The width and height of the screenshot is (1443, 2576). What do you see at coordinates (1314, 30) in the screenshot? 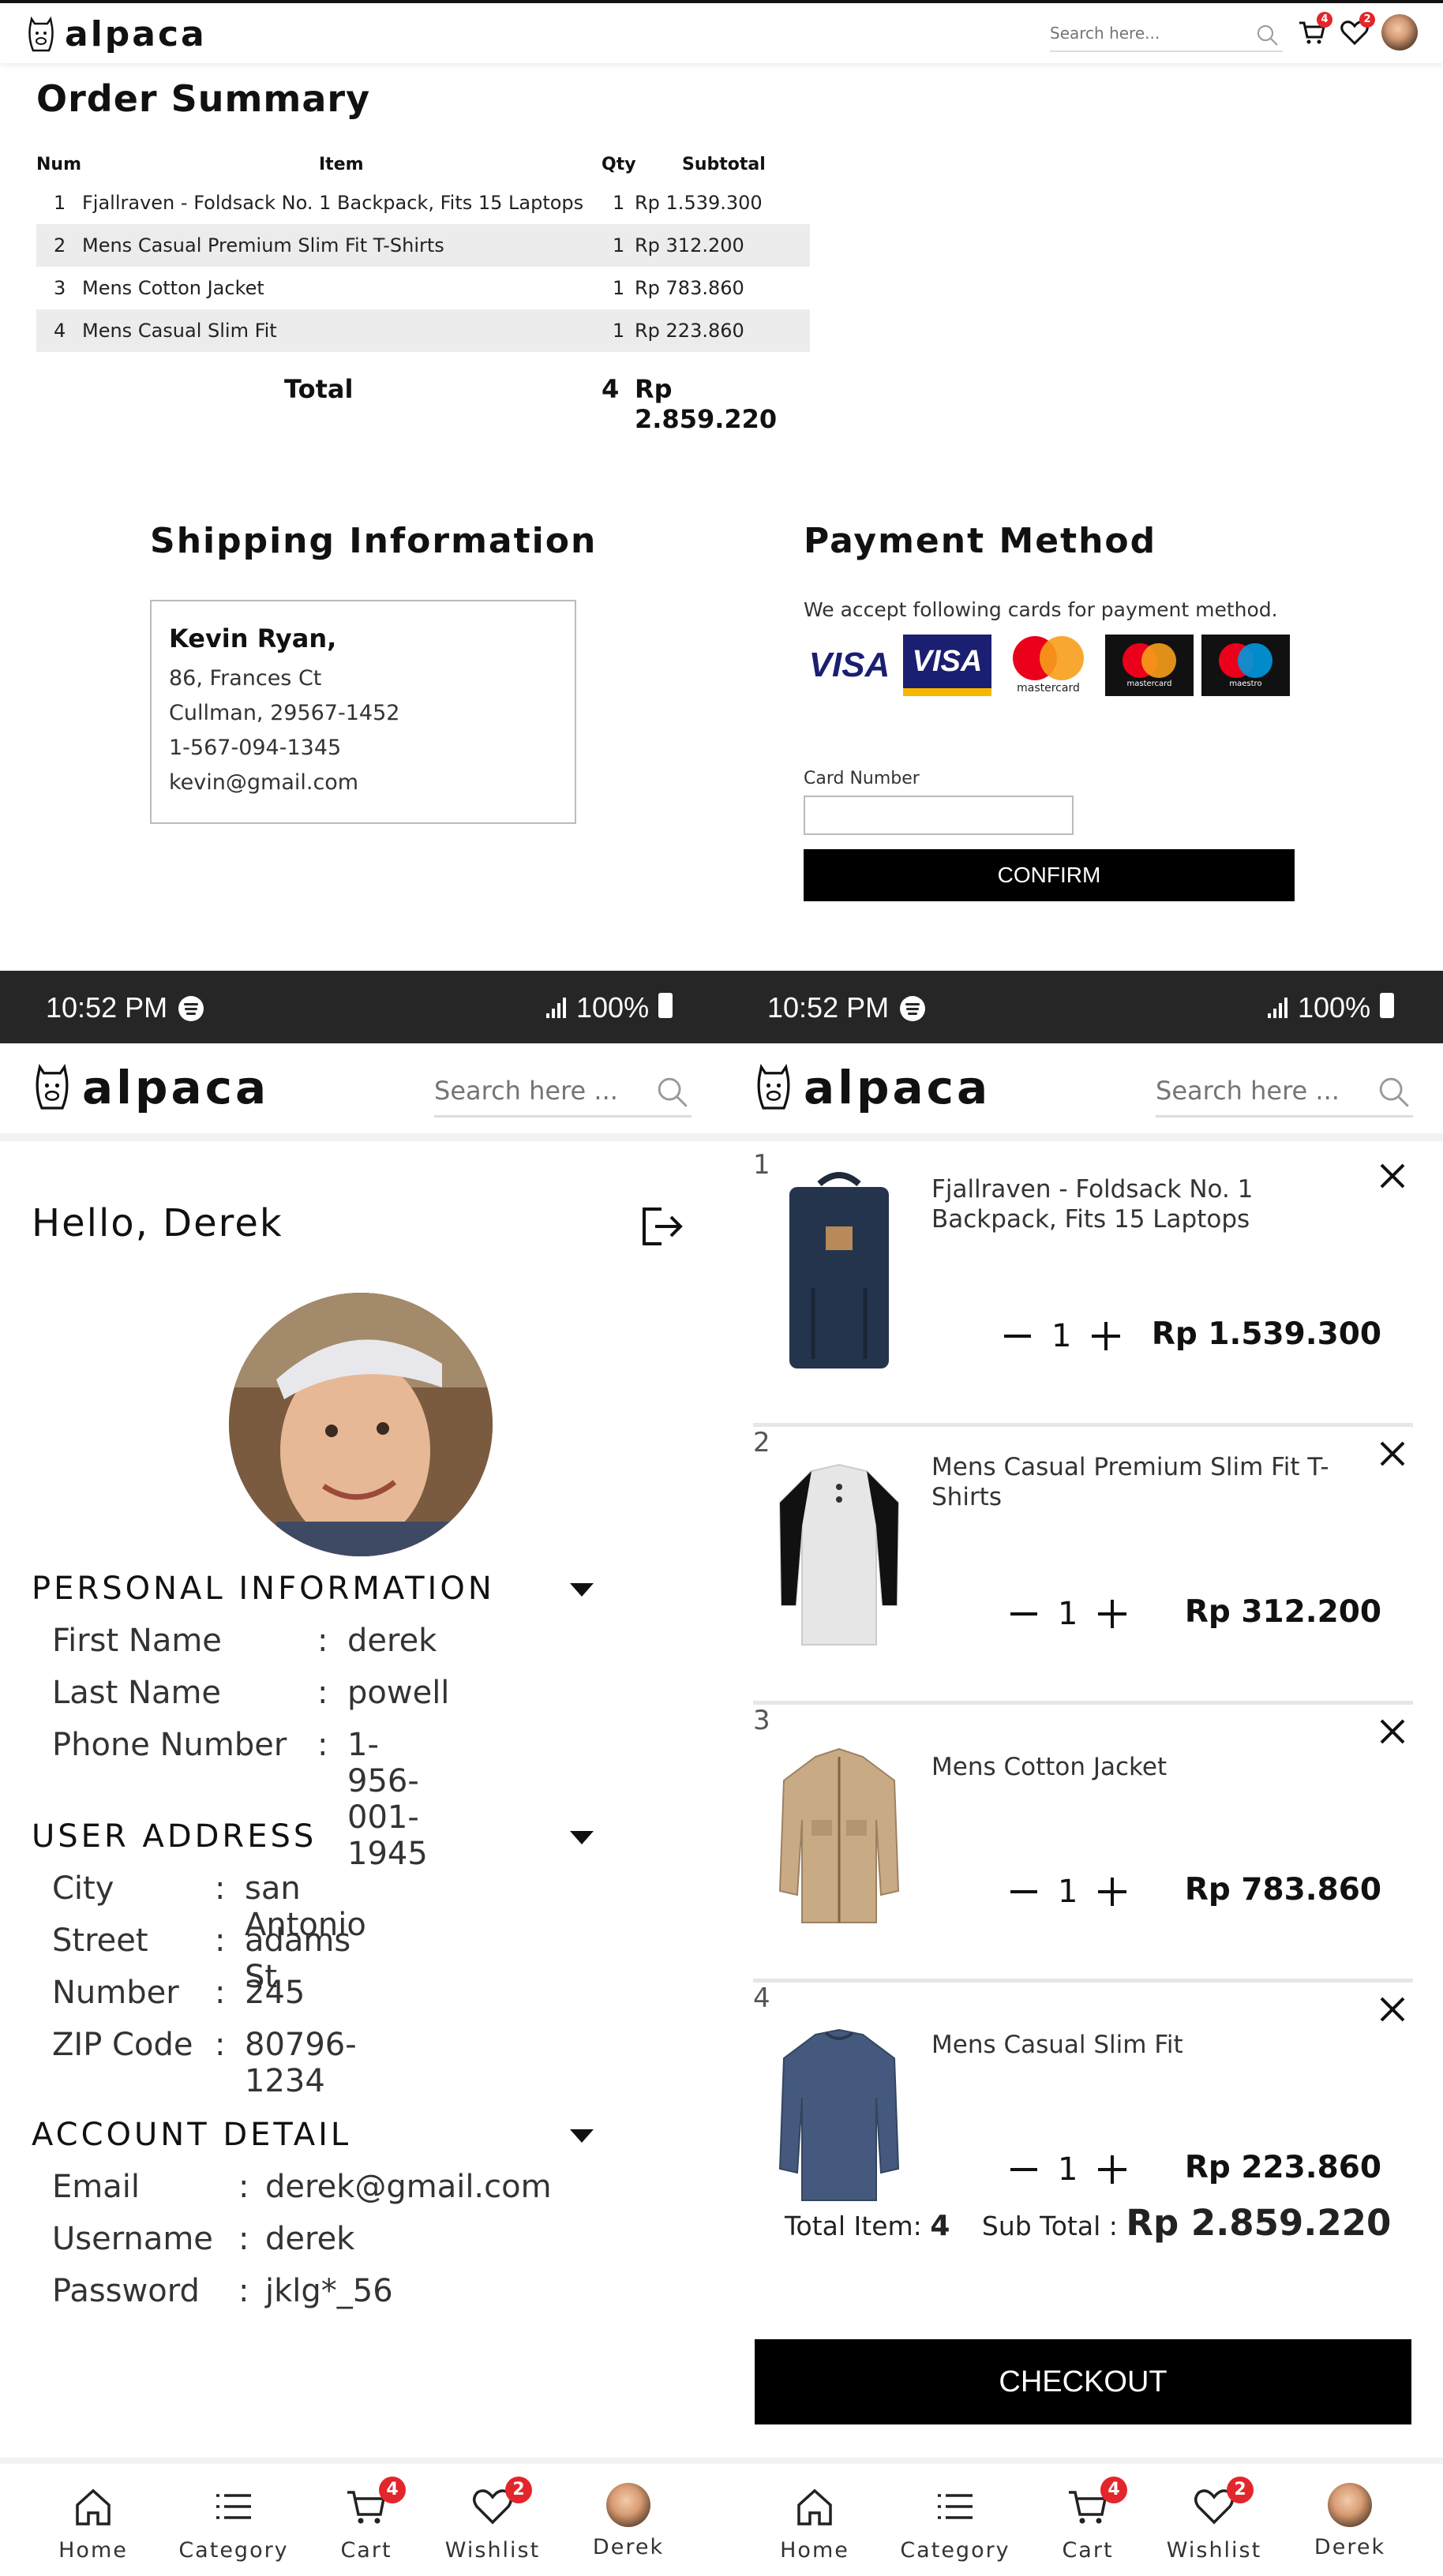
I see `cart-button: 4` at bounding box center [1314, 30].